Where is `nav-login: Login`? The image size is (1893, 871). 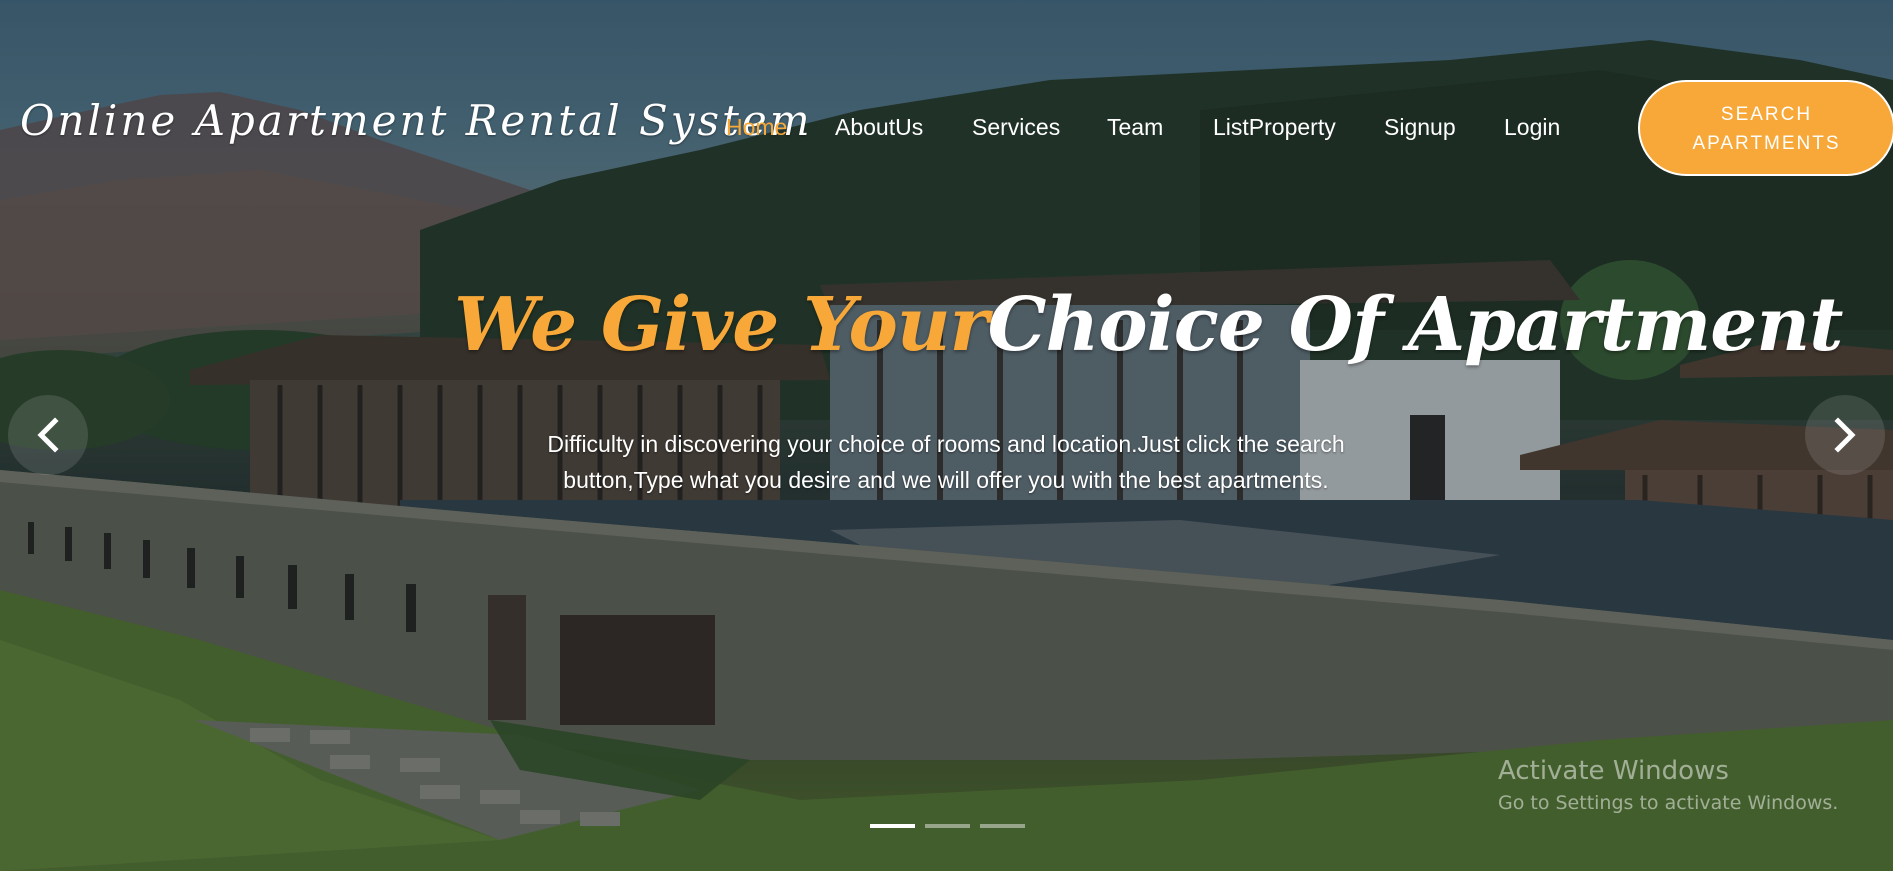
nav-login: Login is located at coordinates (1532, 127).